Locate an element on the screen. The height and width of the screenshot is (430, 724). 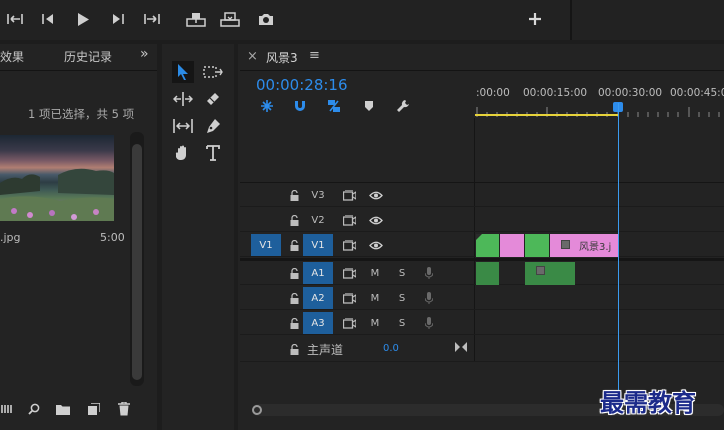
type-tool-icon is located at coordinates (213, 153).